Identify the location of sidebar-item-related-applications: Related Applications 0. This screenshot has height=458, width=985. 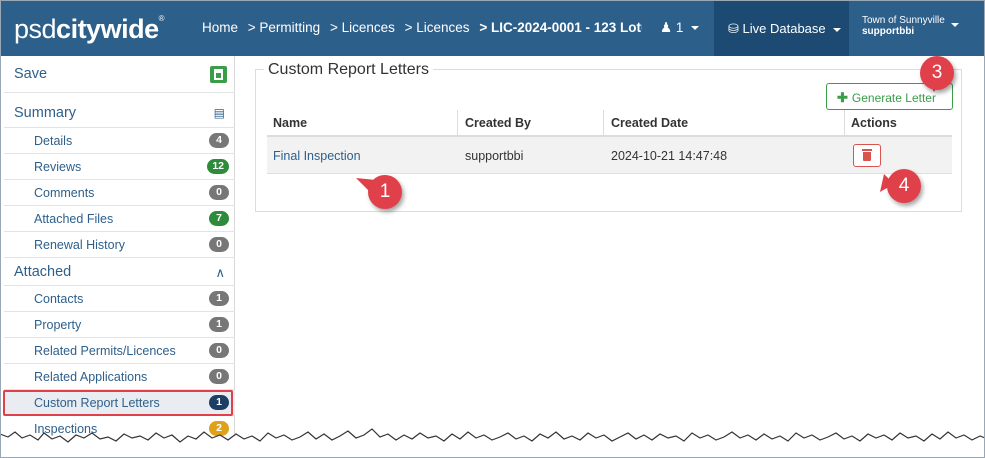
(119, 377).